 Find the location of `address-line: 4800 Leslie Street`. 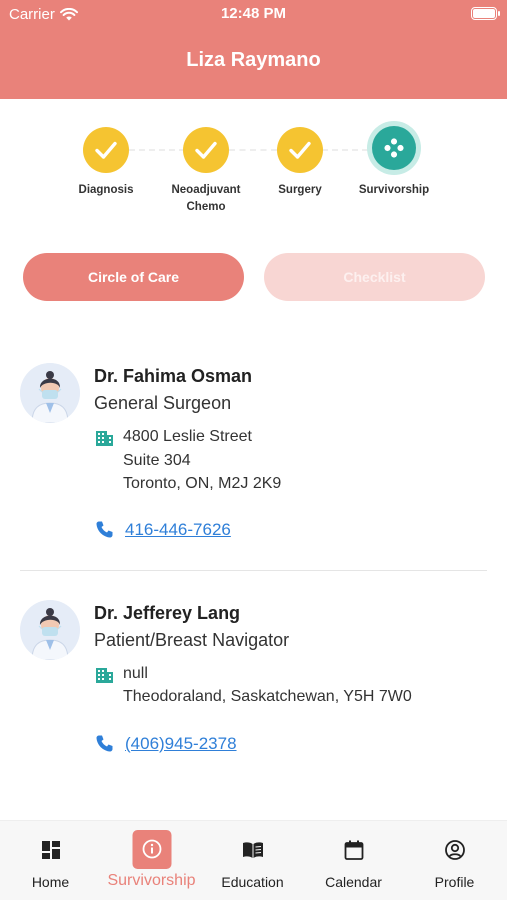

address-line: 4800 Leslie Street is located at coordinates (187, 436).